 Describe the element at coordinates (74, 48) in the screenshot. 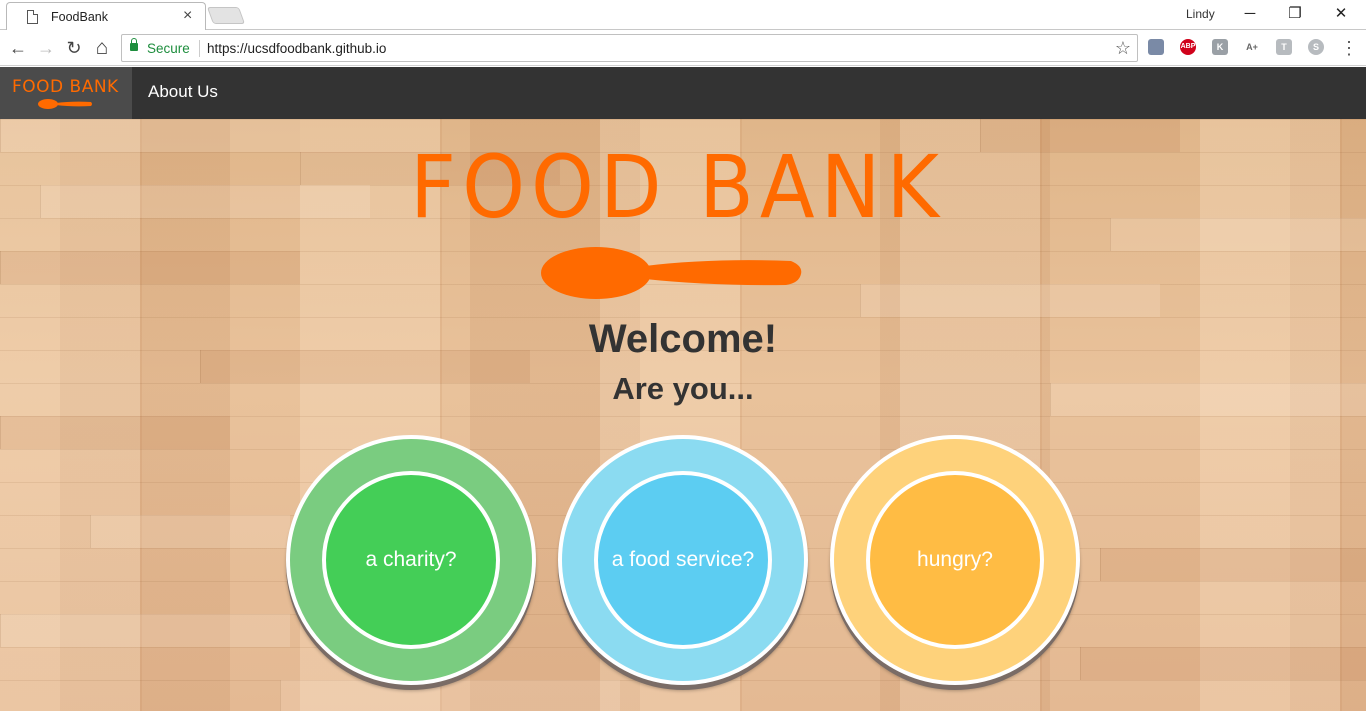

I see `reload-button: ↻` at that location.